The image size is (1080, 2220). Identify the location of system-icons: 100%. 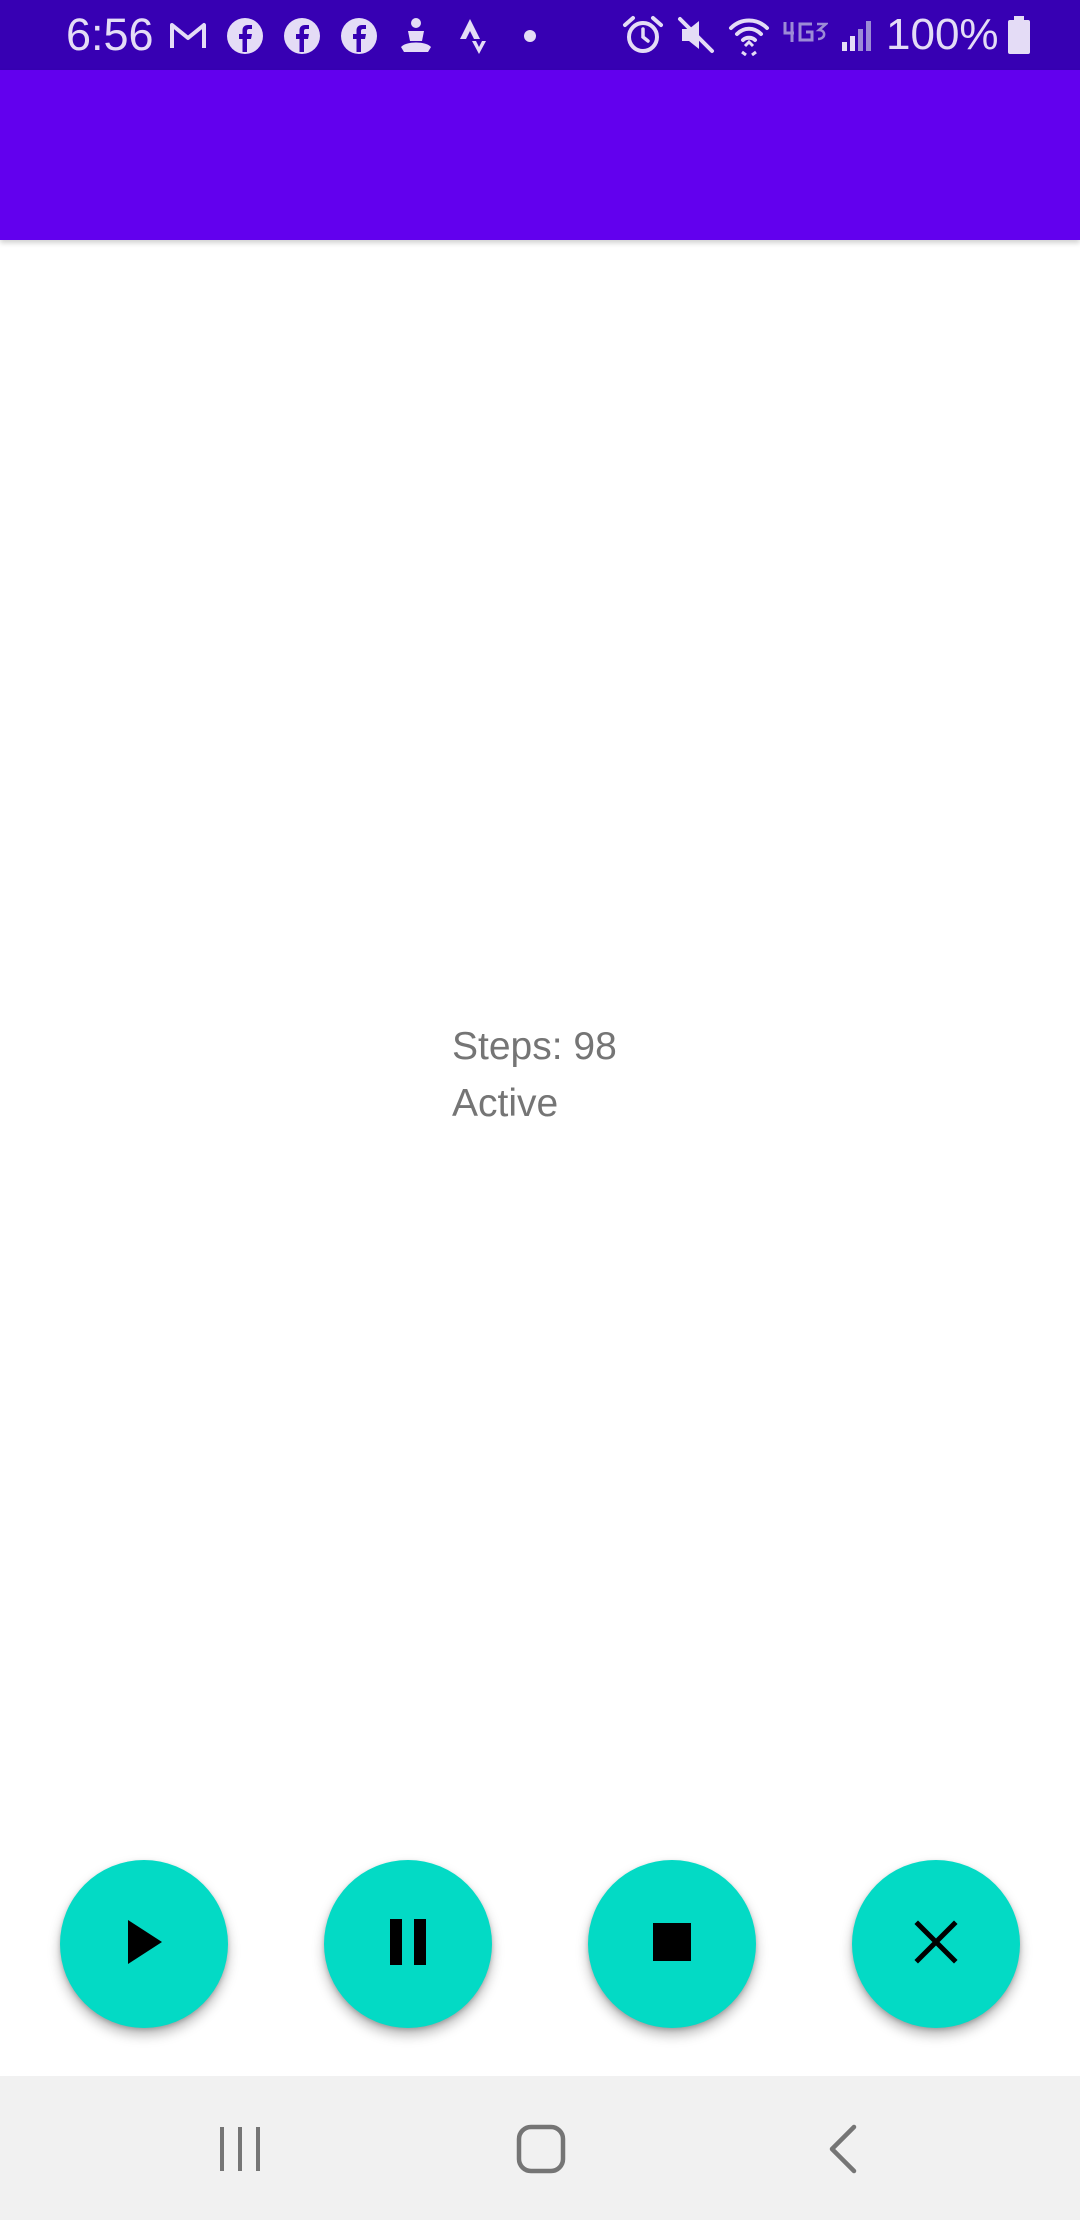
(832, 35).